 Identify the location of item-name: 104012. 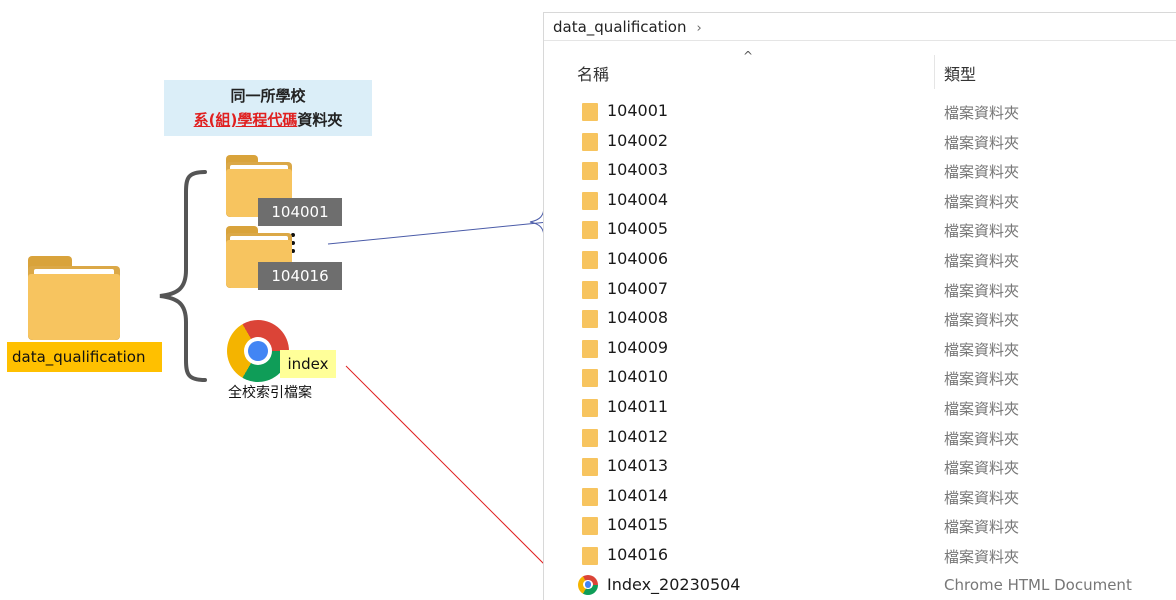
(638, 436).